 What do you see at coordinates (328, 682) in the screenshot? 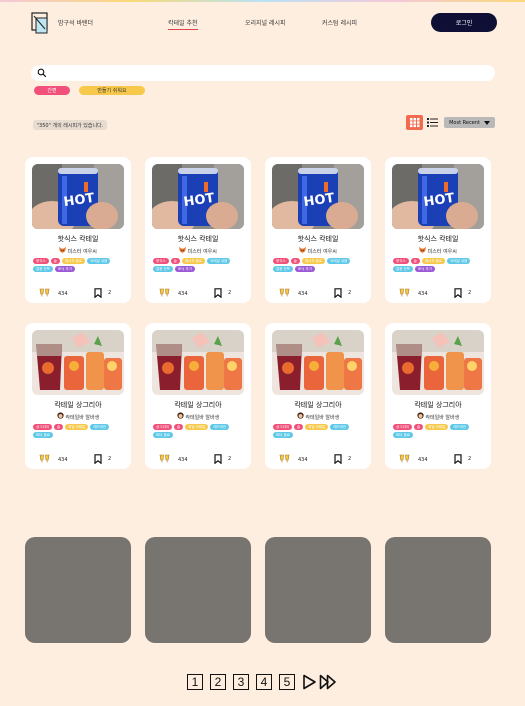
I see `last-page-icon` at bounding box center [328, 682].